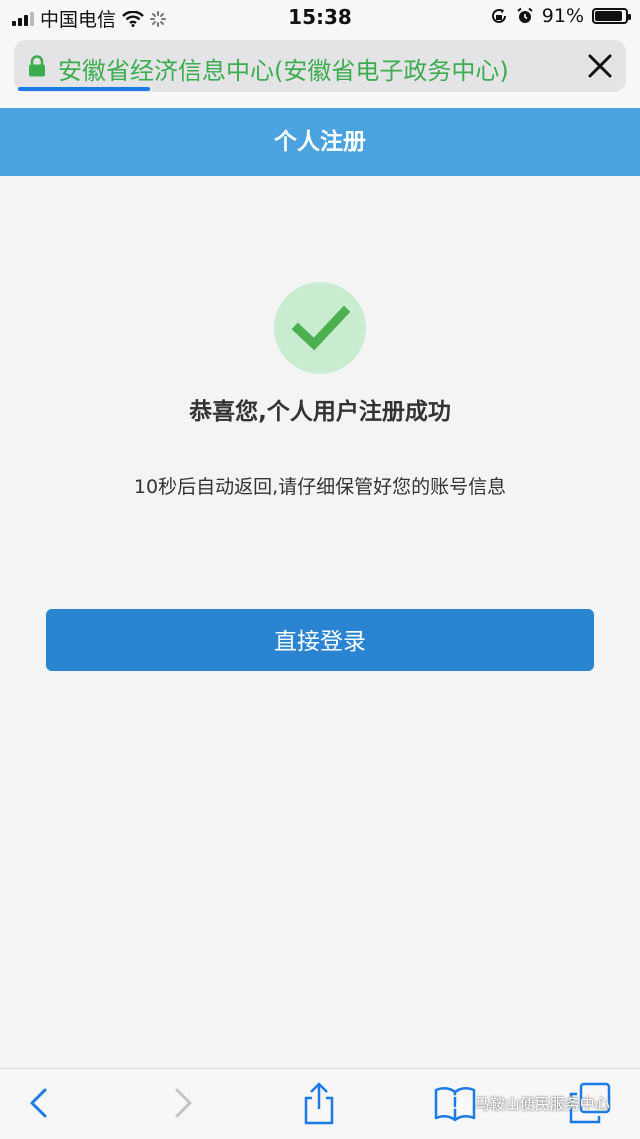 This screenshot has height=1139, width=640. I want to click on lock-icon, so click(37, 66).